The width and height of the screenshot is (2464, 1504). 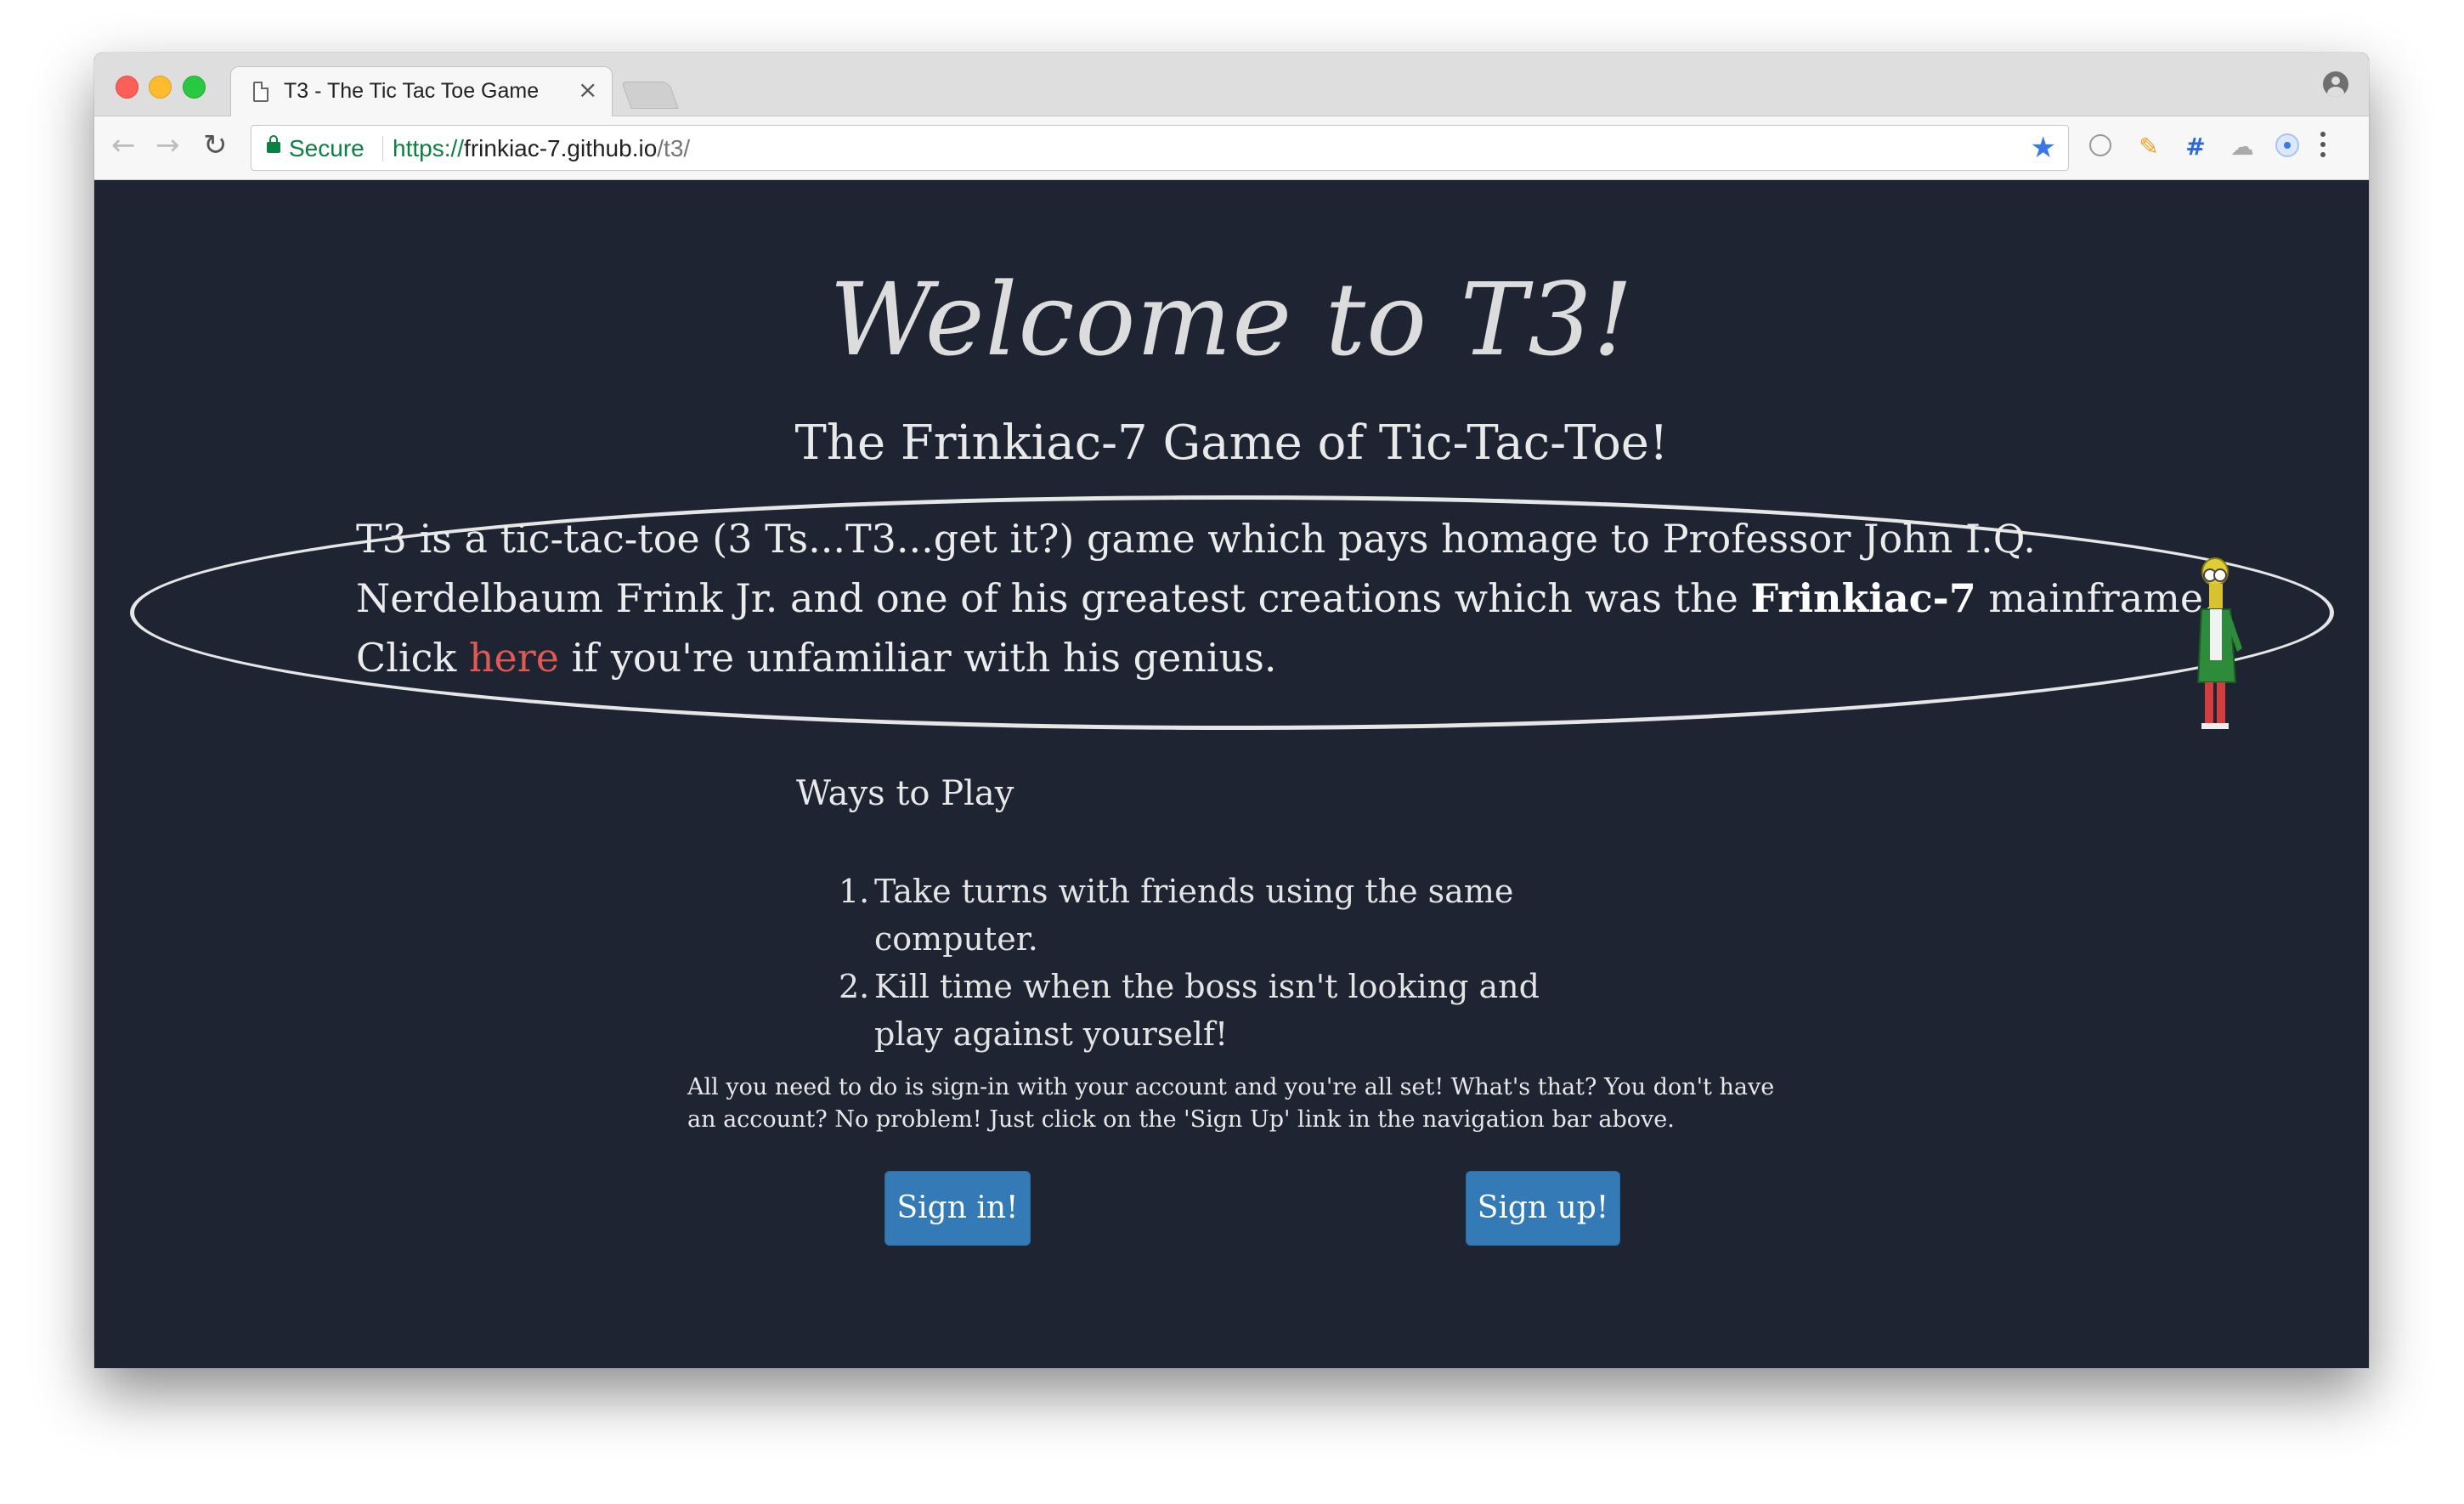 I want to click on page-subtitle: The Frinkiac-7 Game of Tic-Tac-Toe!, so click(x=1231, y=443).